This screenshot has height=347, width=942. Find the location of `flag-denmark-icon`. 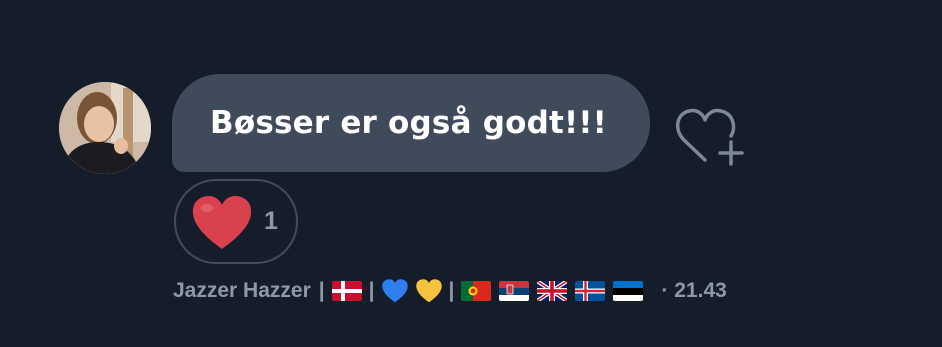

flag-denmark-icon is located at coordinates (346, 291).